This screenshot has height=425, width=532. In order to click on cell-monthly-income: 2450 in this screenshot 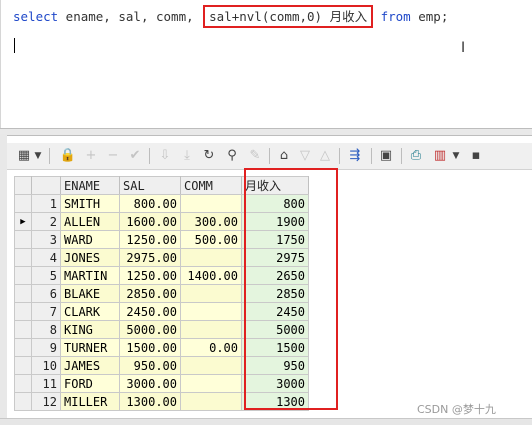, I will do `click(275, 311)`.